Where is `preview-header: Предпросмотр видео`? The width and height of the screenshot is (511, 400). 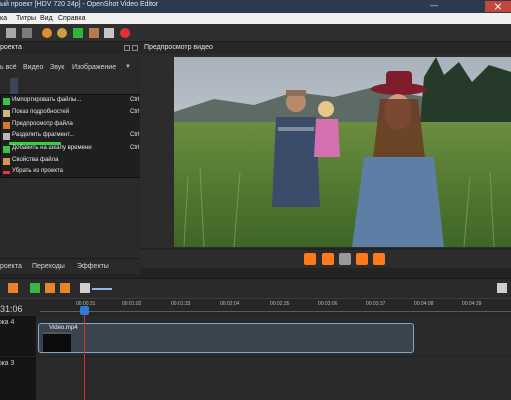
preview-header: Предпросмотр видео is located at coordinates (325, 48).